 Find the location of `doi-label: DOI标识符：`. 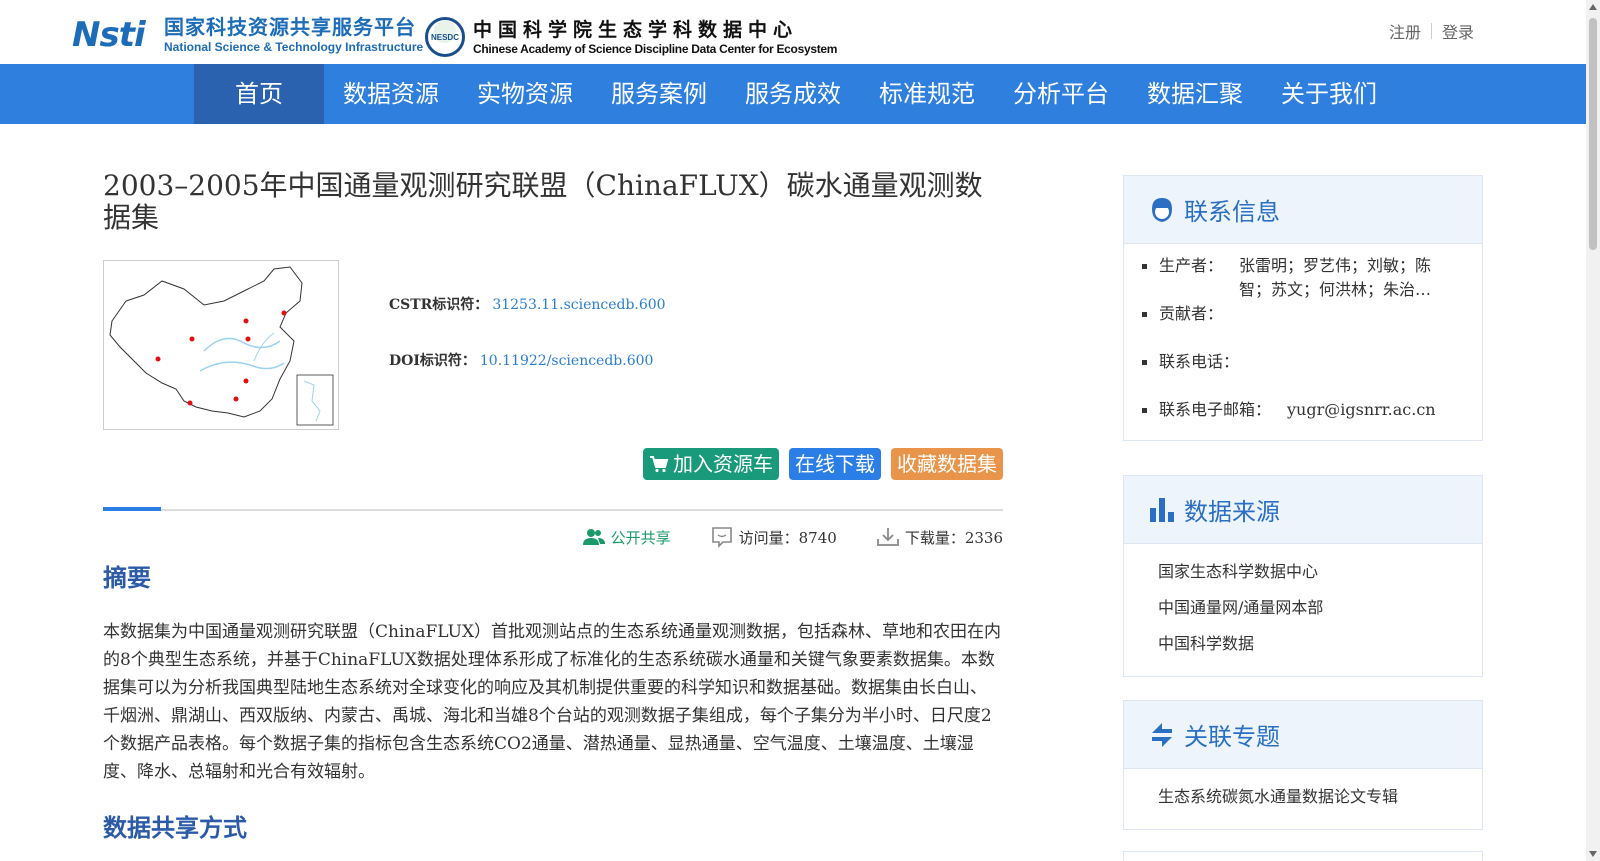

doi-label: DOI标识符： is located at coordinates (432, 361).